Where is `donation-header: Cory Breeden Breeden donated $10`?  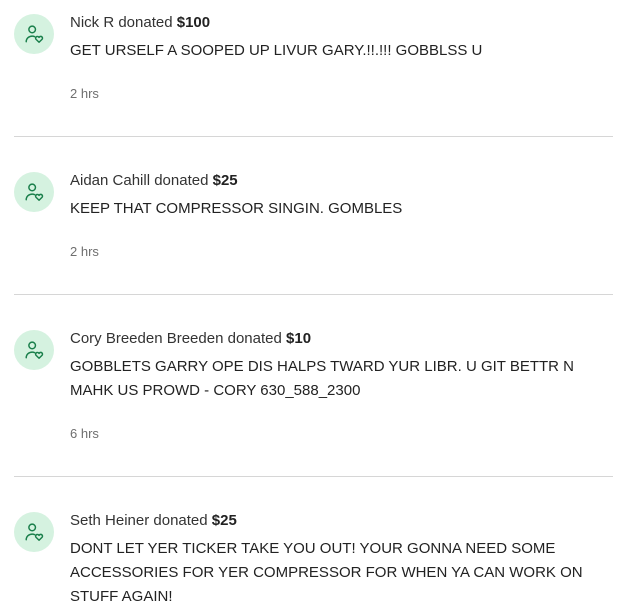 donation-header: Cory Breeden Breeden donated $10 is located at coordinates (190, 339).